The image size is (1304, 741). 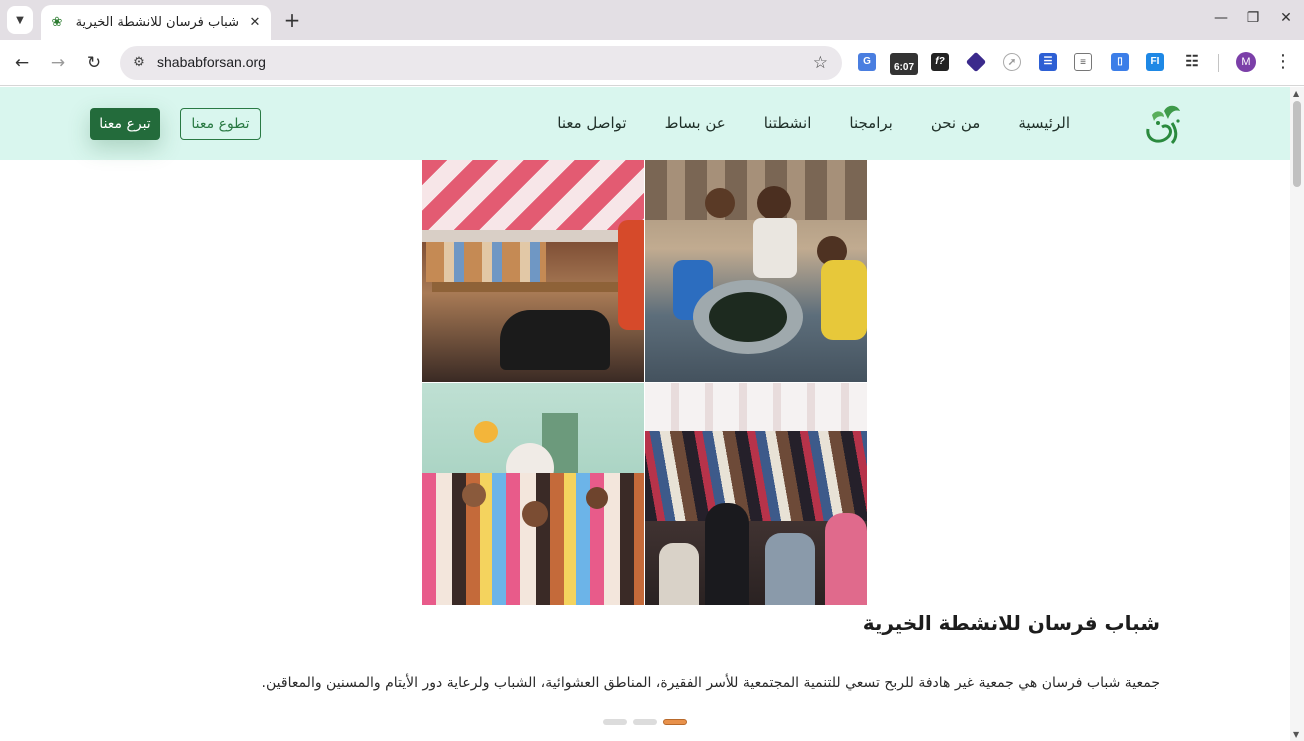 I want to click on profile-avatar: M, so click(x=1246, y=62).